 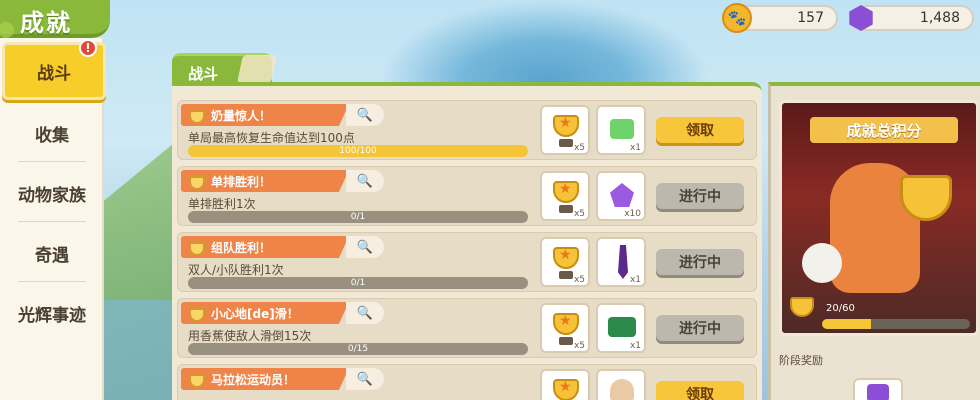 What do you see at coordinates (7, 30) in the screenshot?
I see `paw-decoration-icon` at bounding box center [7, 30].